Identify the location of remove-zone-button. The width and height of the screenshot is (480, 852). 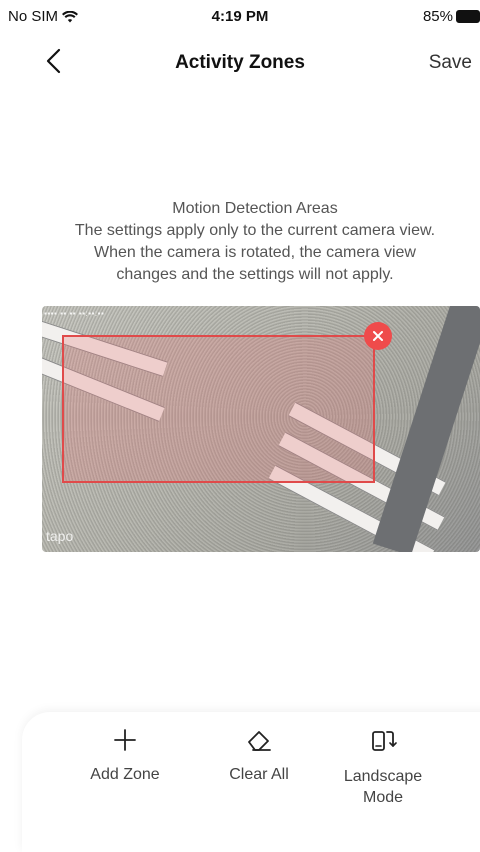
(378, 336).